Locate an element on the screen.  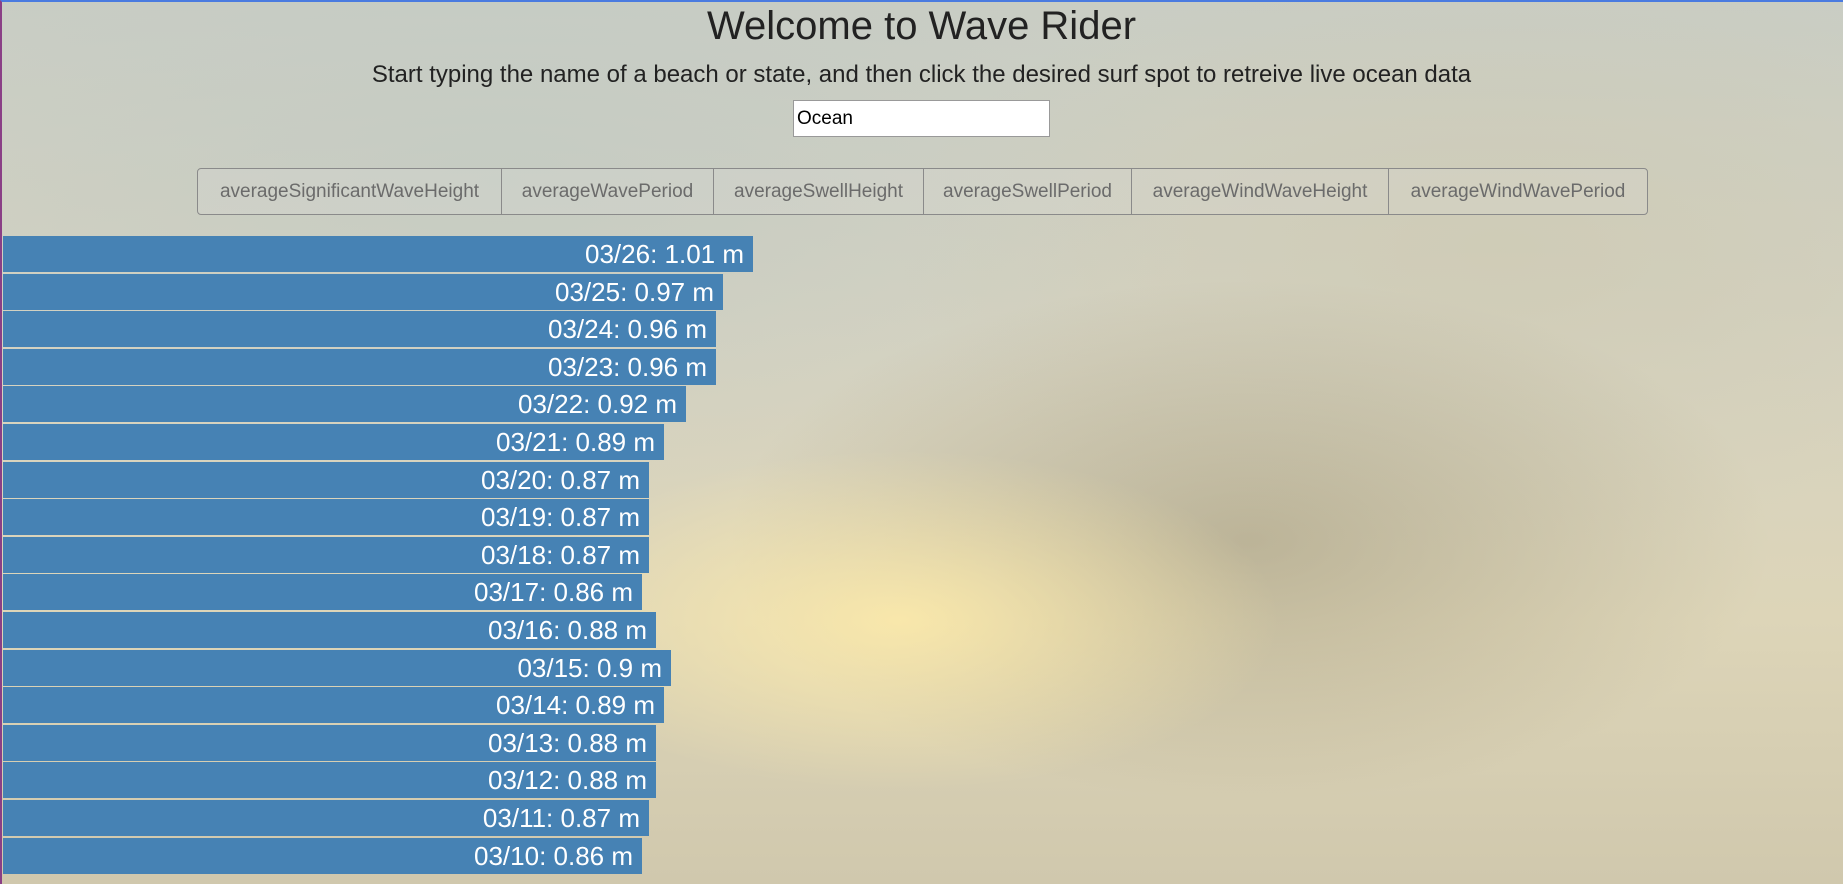
search-input is located at coordinates (921, 118).